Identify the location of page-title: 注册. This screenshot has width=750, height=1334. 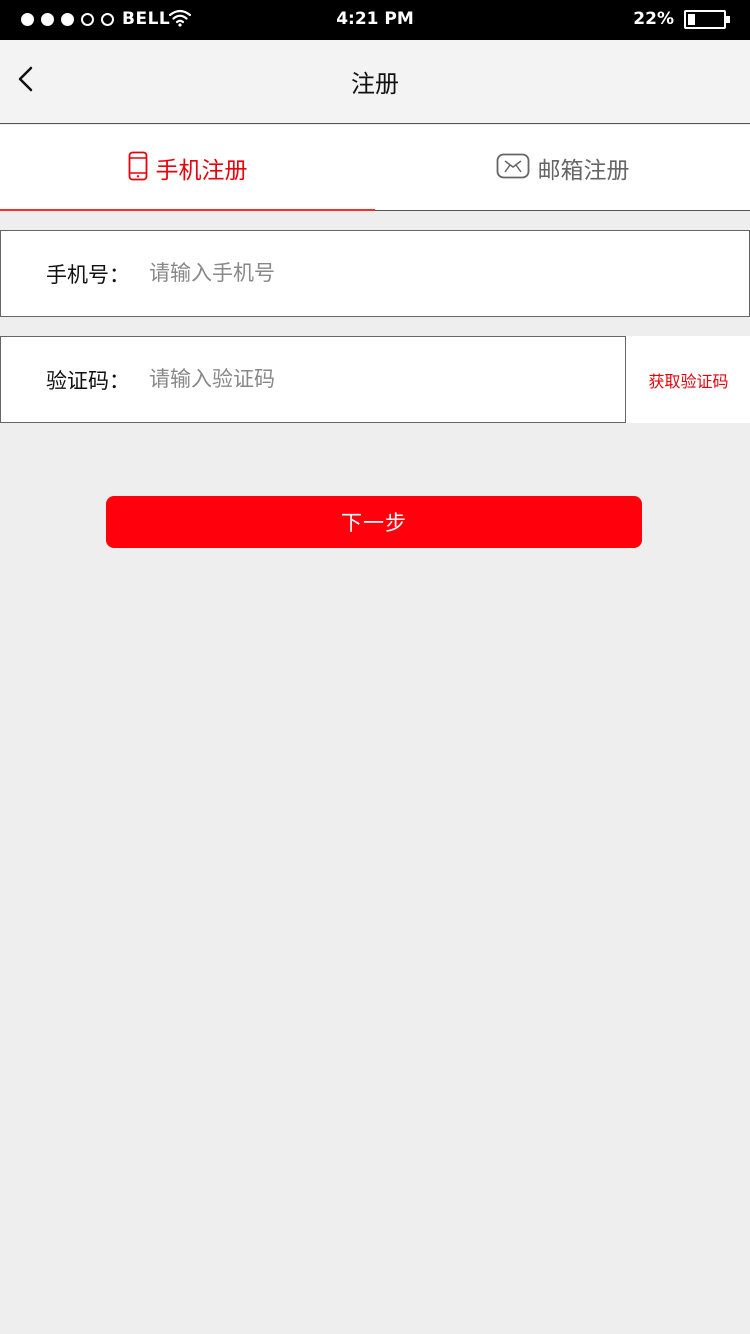
(375, 84).